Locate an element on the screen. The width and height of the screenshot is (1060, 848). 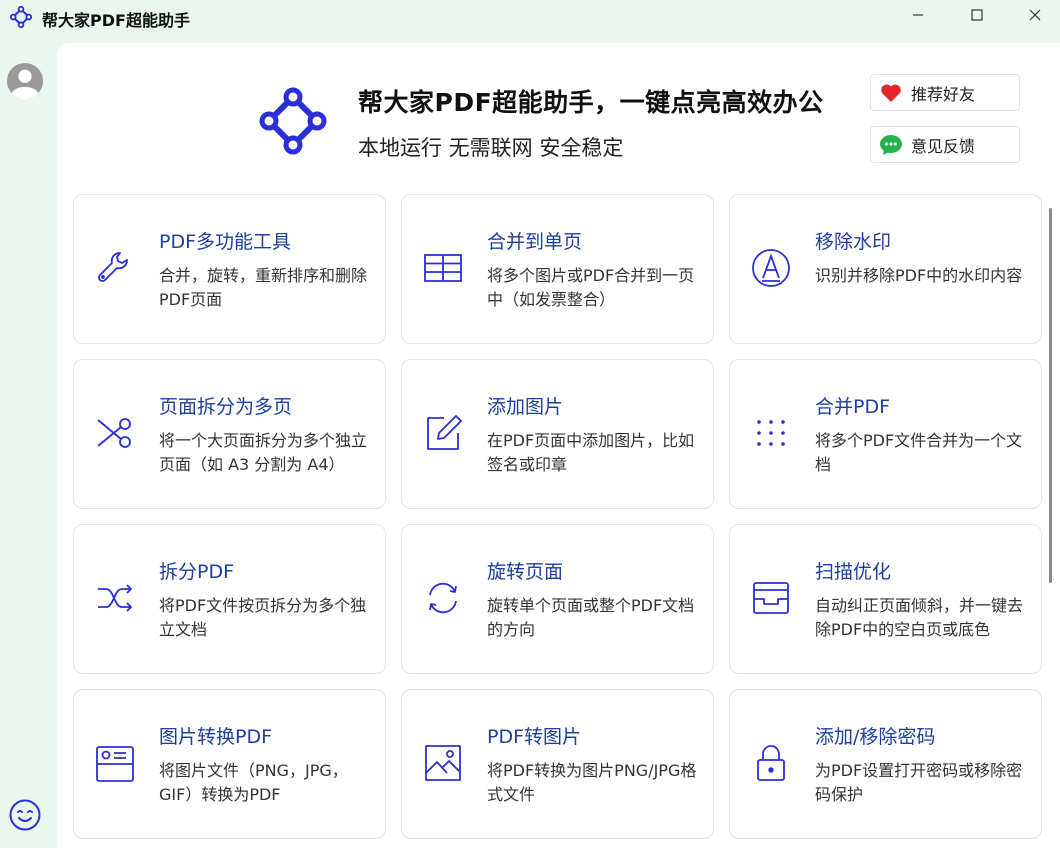
tool-card-password: 添加/移除密码 为PDF设置打开密码或移除密码保护 is located at coordinates (885, 764).